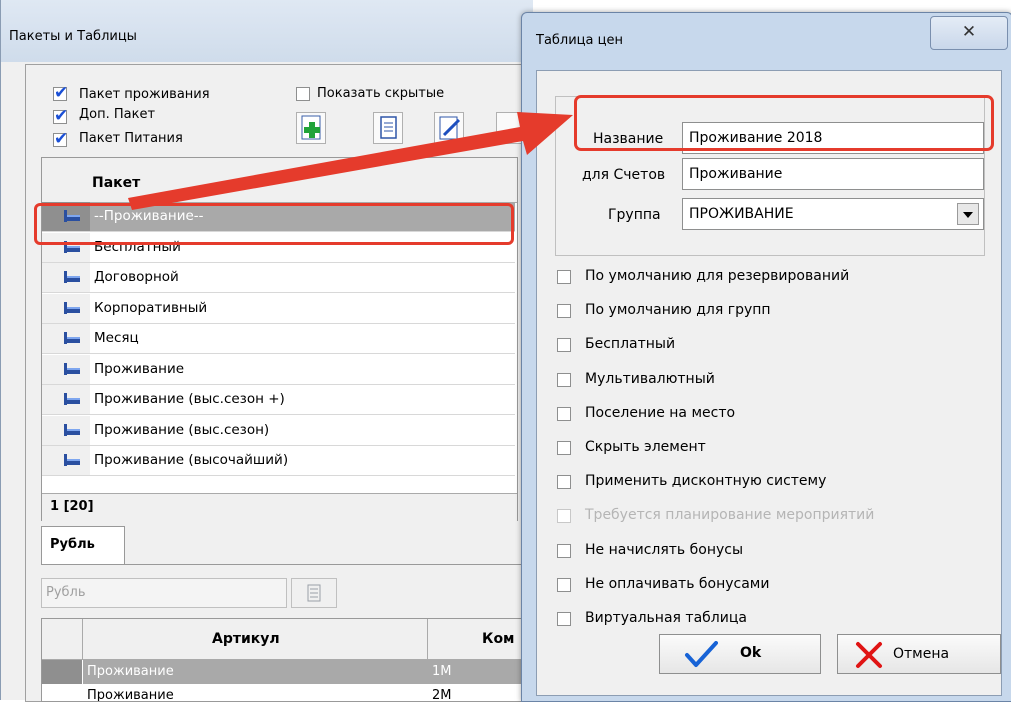 This screenshot has width=1011, height=702. Describe the element at coordinates (350, 161) in the screenshot. I see `annotation-arrow` at that location.